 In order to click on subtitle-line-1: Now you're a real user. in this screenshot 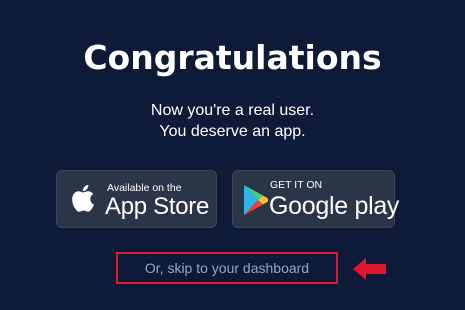, I will do `click(232, 110)`.